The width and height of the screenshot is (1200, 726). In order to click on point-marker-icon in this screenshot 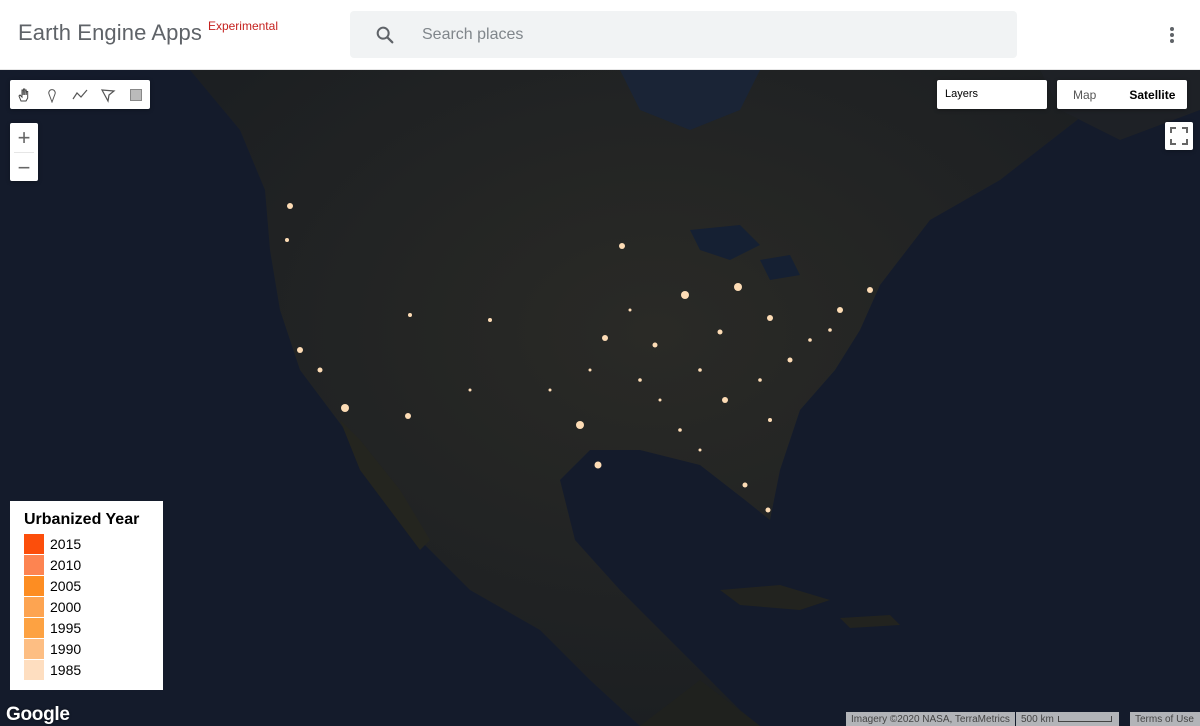, I will do `click(52, 94)`.